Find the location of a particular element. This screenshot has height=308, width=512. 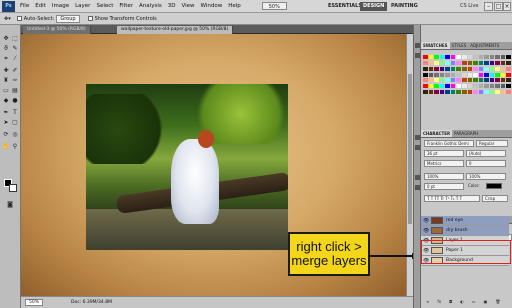

crop-tool-icon: ⌗ is located at coordinates (6, 59).